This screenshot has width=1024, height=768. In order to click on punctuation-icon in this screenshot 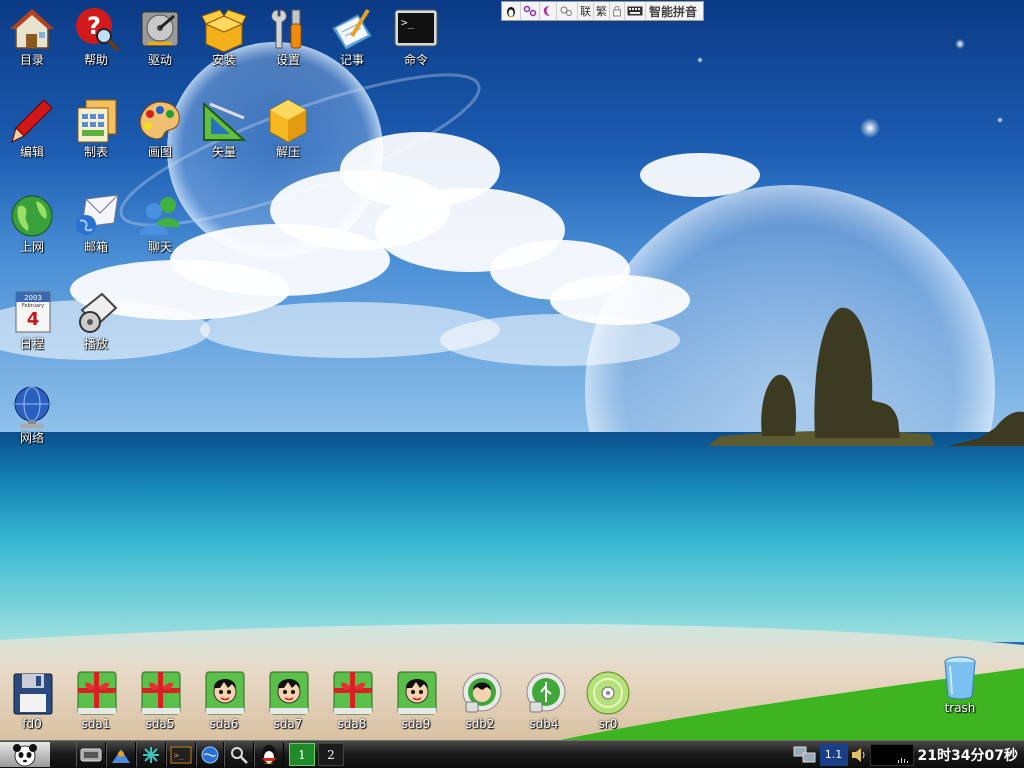, I will do `click(567, 11)`.